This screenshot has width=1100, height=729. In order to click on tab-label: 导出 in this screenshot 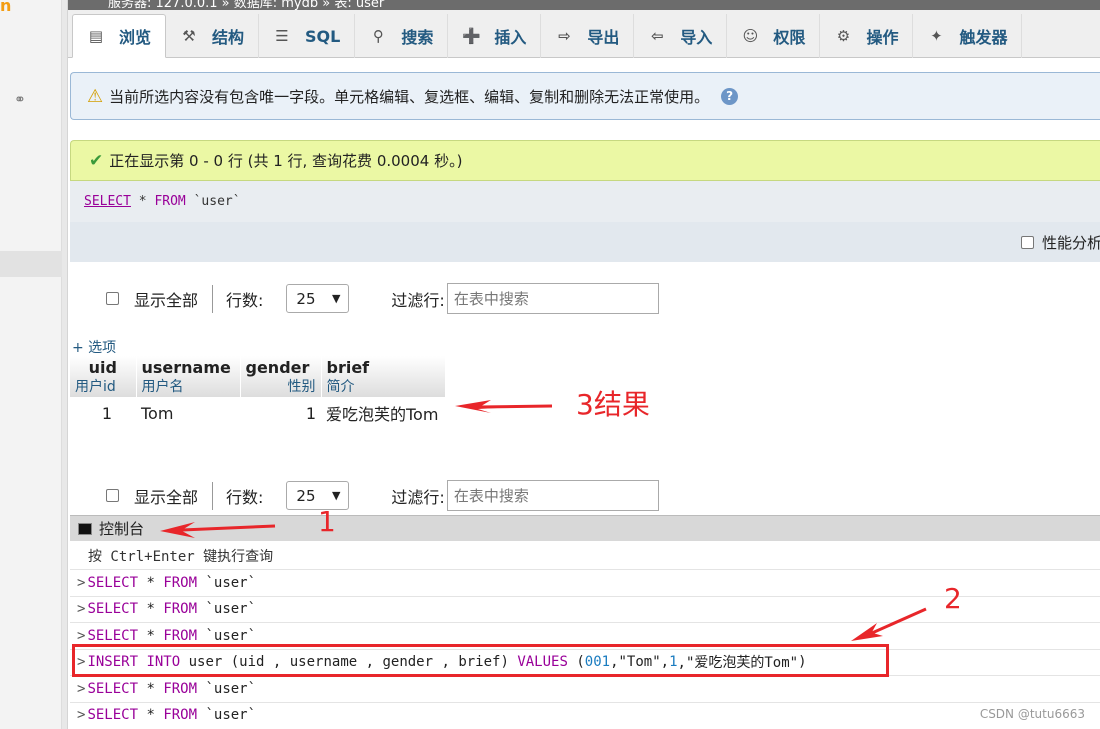, I will do `click(603, 37)`.